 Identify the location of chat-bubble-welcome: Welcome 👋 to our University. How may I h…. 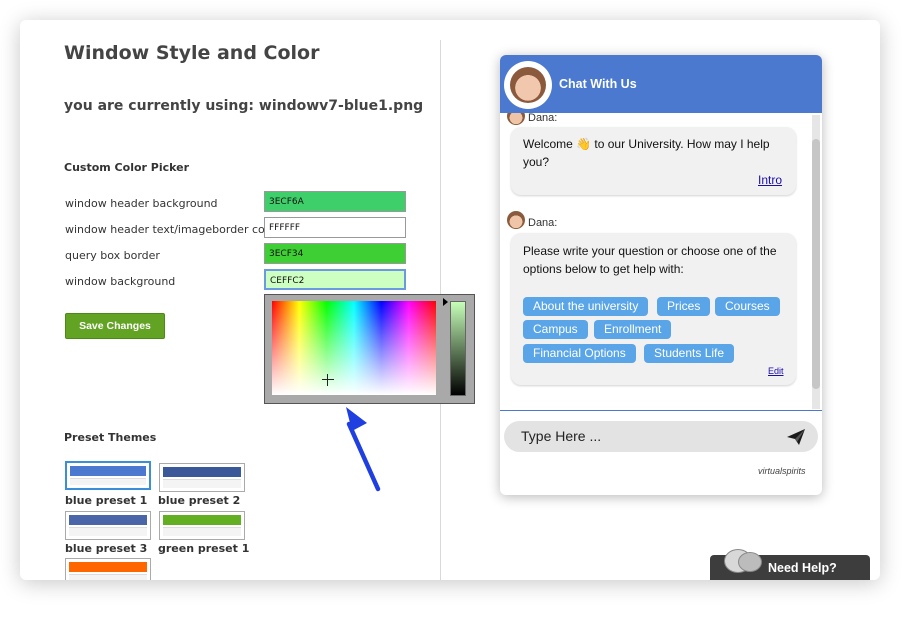
(653, 161).